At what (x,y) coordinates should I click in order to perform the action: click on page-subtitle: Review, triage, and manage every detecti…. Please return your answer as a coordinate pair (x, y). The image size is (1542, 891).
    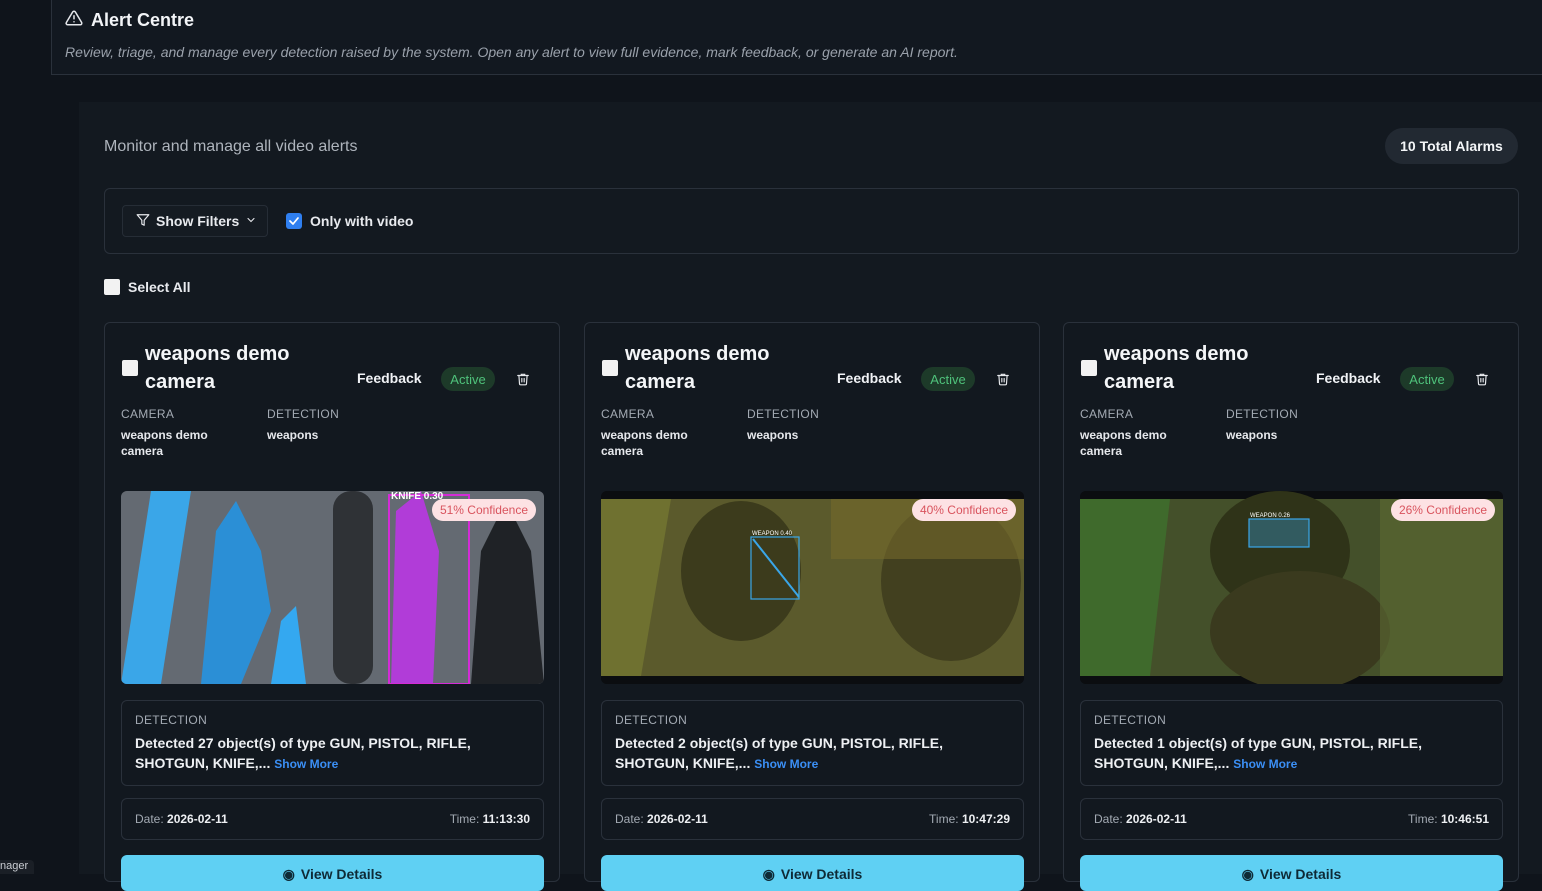
    Looking at the image, I should click on (511, 52).